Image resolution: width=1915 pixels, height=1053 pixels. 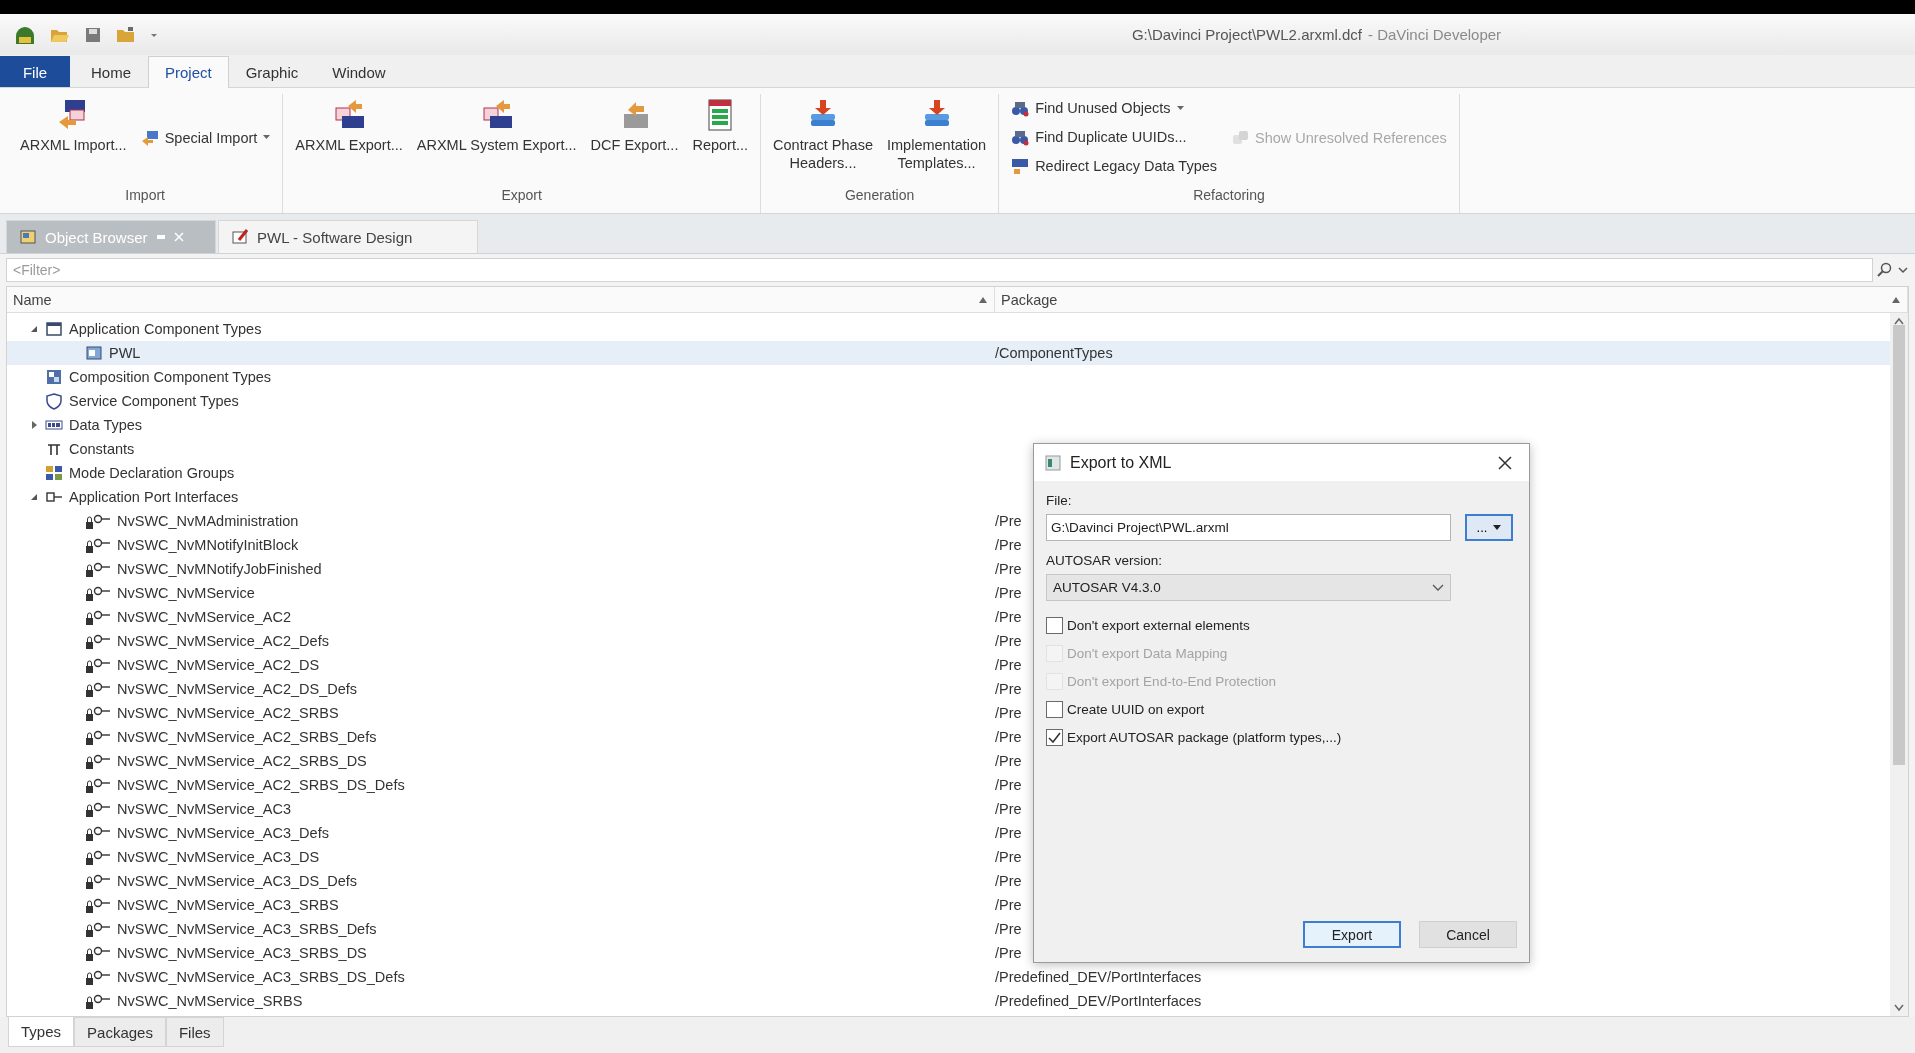 What do you see at coordinates (501, 761) in the screenshot?
I see `tree-node: NvSWC_NvMService_AC2_SRBS_DS` at bounding box center [501, 761].